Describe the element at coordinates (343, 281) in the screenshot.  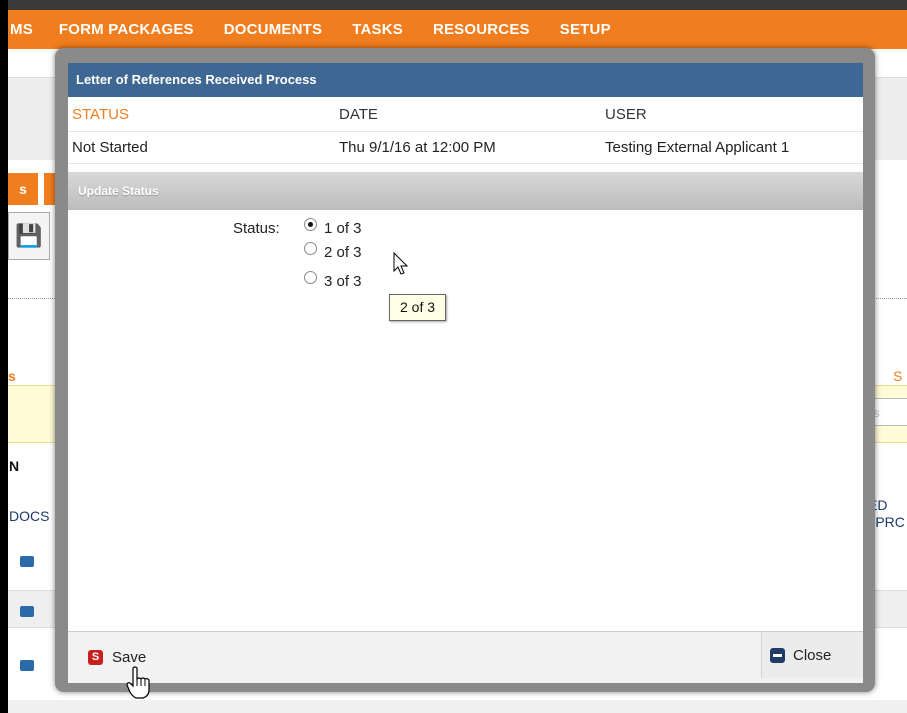
I see `status-option-label: 3 of 3` at that location.